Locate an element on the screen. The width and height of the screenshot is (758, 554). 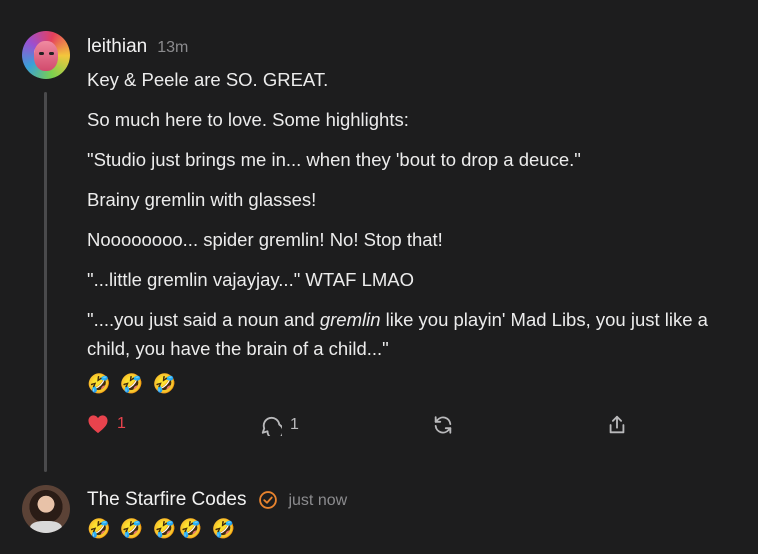
restack-button is located at coordinates (443, 425).